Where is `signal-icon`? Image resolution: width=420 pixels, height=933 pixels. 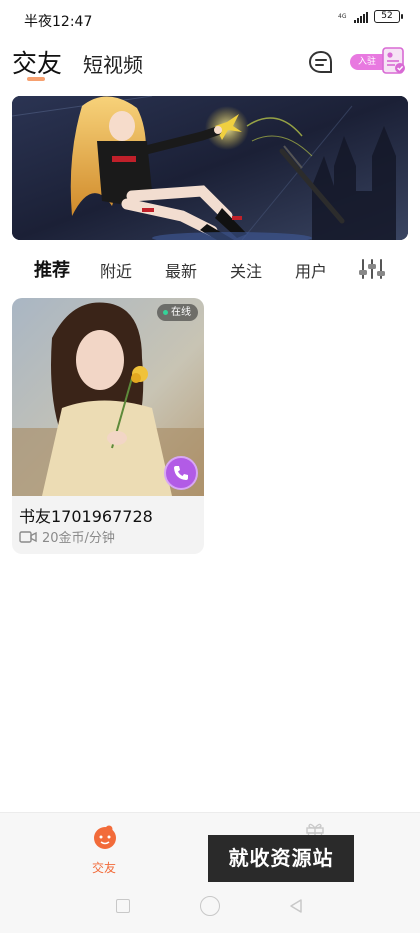
signal-icon is located at coordinates (361, 17).